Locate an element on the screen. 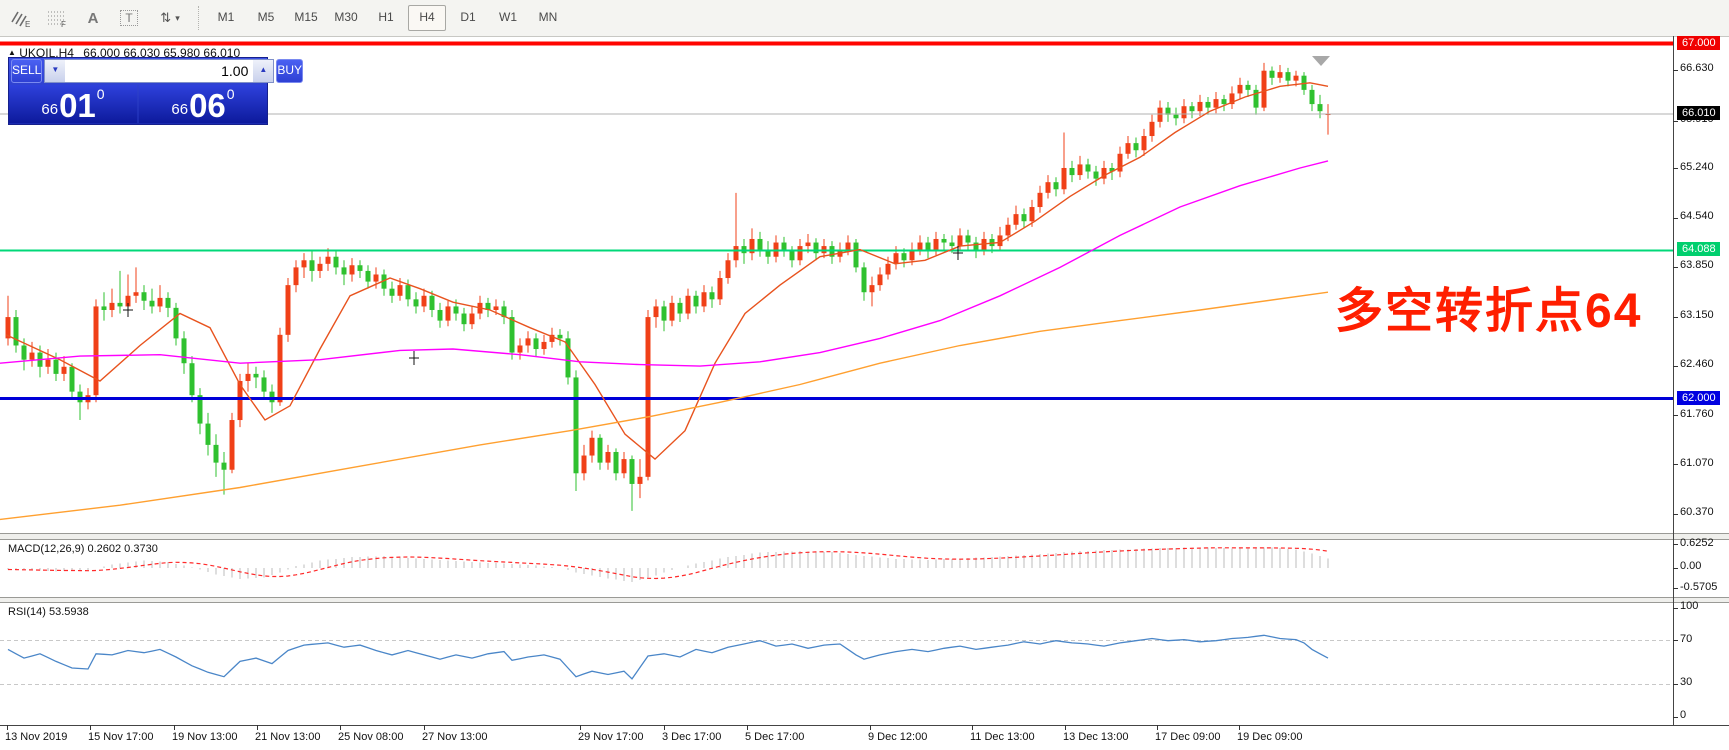 This screenshot has width=1729, height=750. buy-price-display: 66 06 0 is located at coordinates (203, 104).